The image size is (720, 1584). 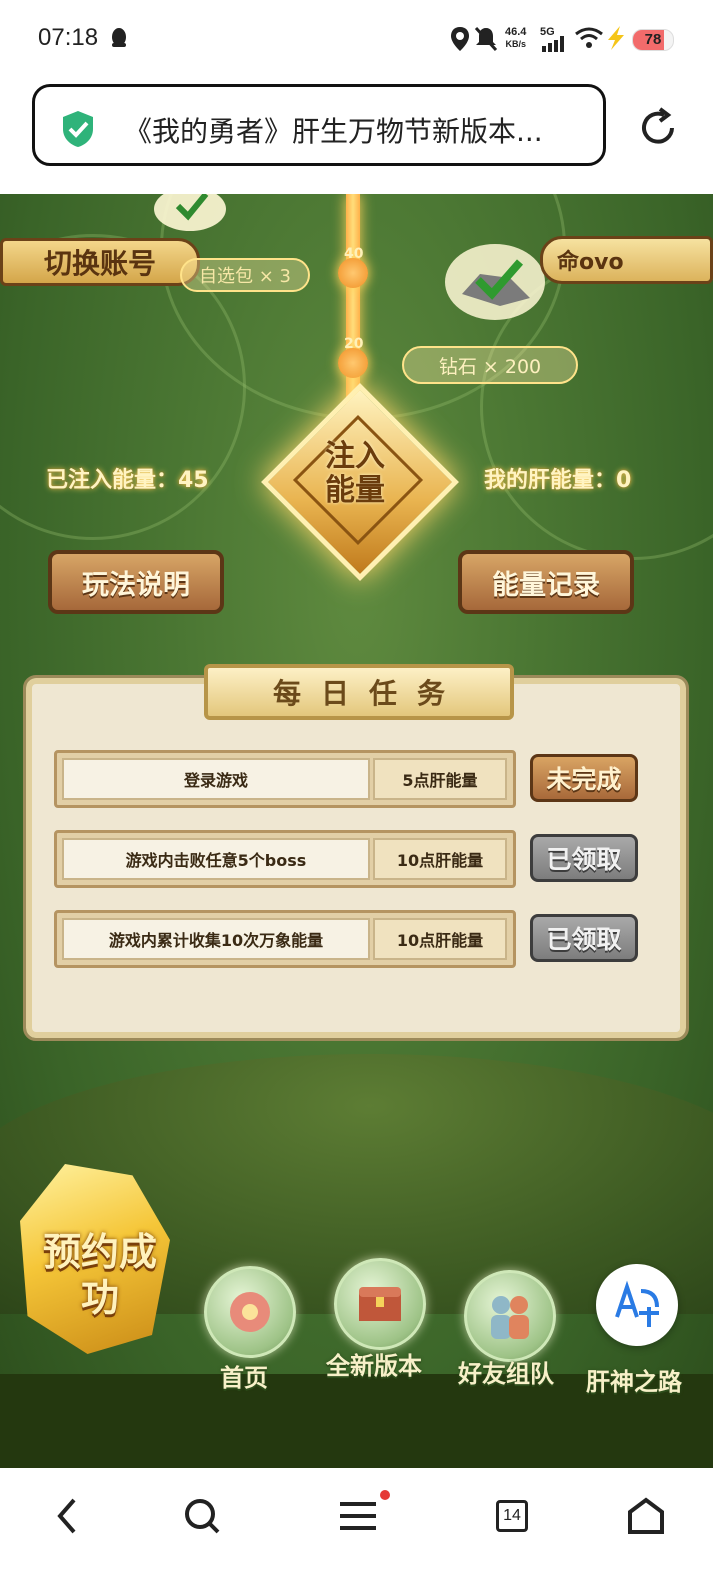 What do you see at coordinates (486, 39) in the screenshot?
I see `mute-icon` at bounding box center [486, 39].